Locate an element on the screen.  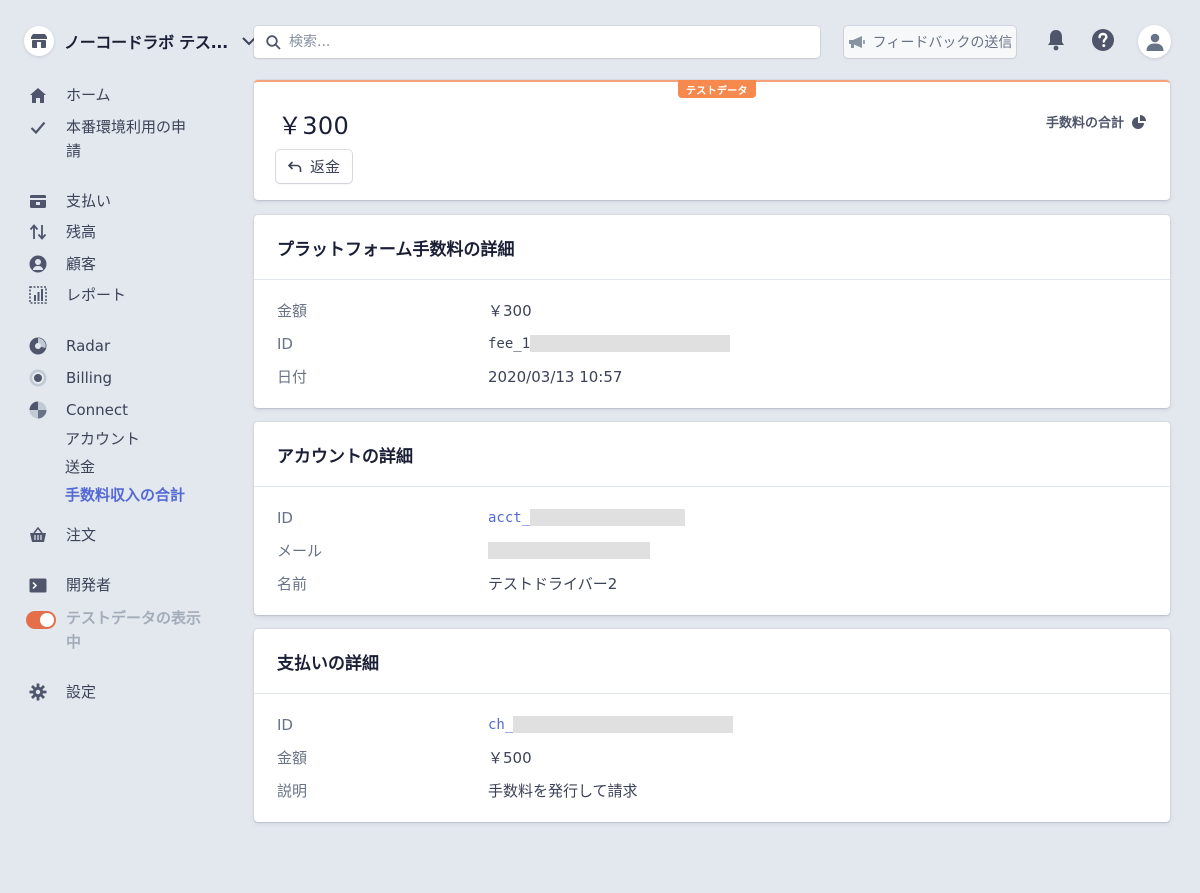
detail-row: ID fee_1 is located at coordinates (712, 343).